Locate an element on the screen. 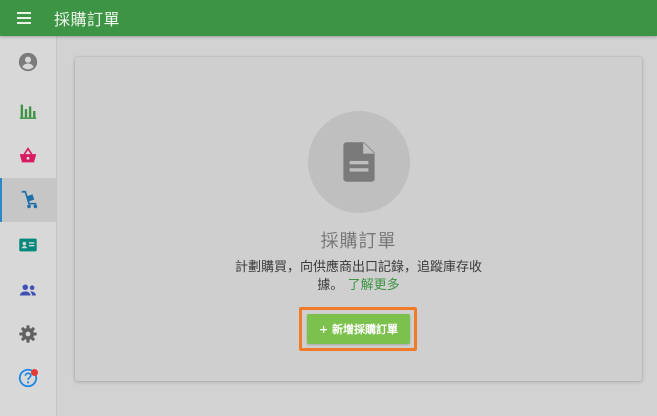 This screenshot has height=416, width=657. document-icon-circle is located at coordinates (359, 162).